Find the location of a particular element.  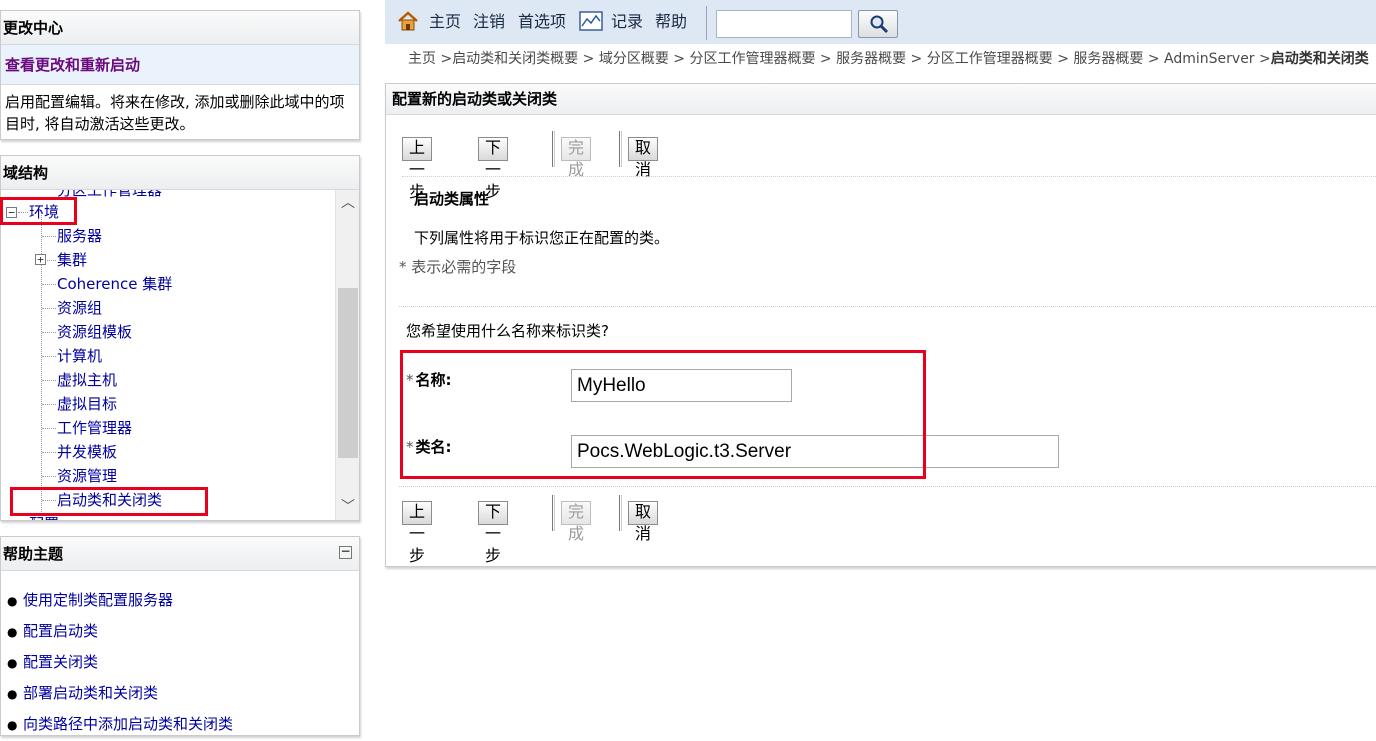

tree-item-virtual-hosts: 虚拟主机 is located at coordinates (87, 380).